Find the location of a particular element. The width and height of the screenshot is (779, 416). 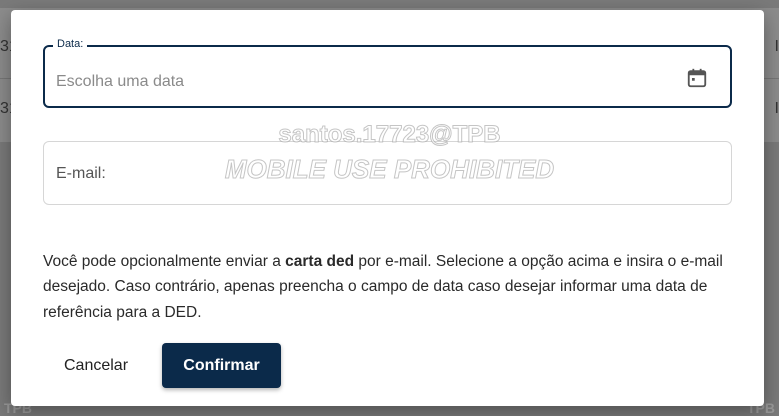

confirm-button: Confirmar is located at coordinates (221, 365).